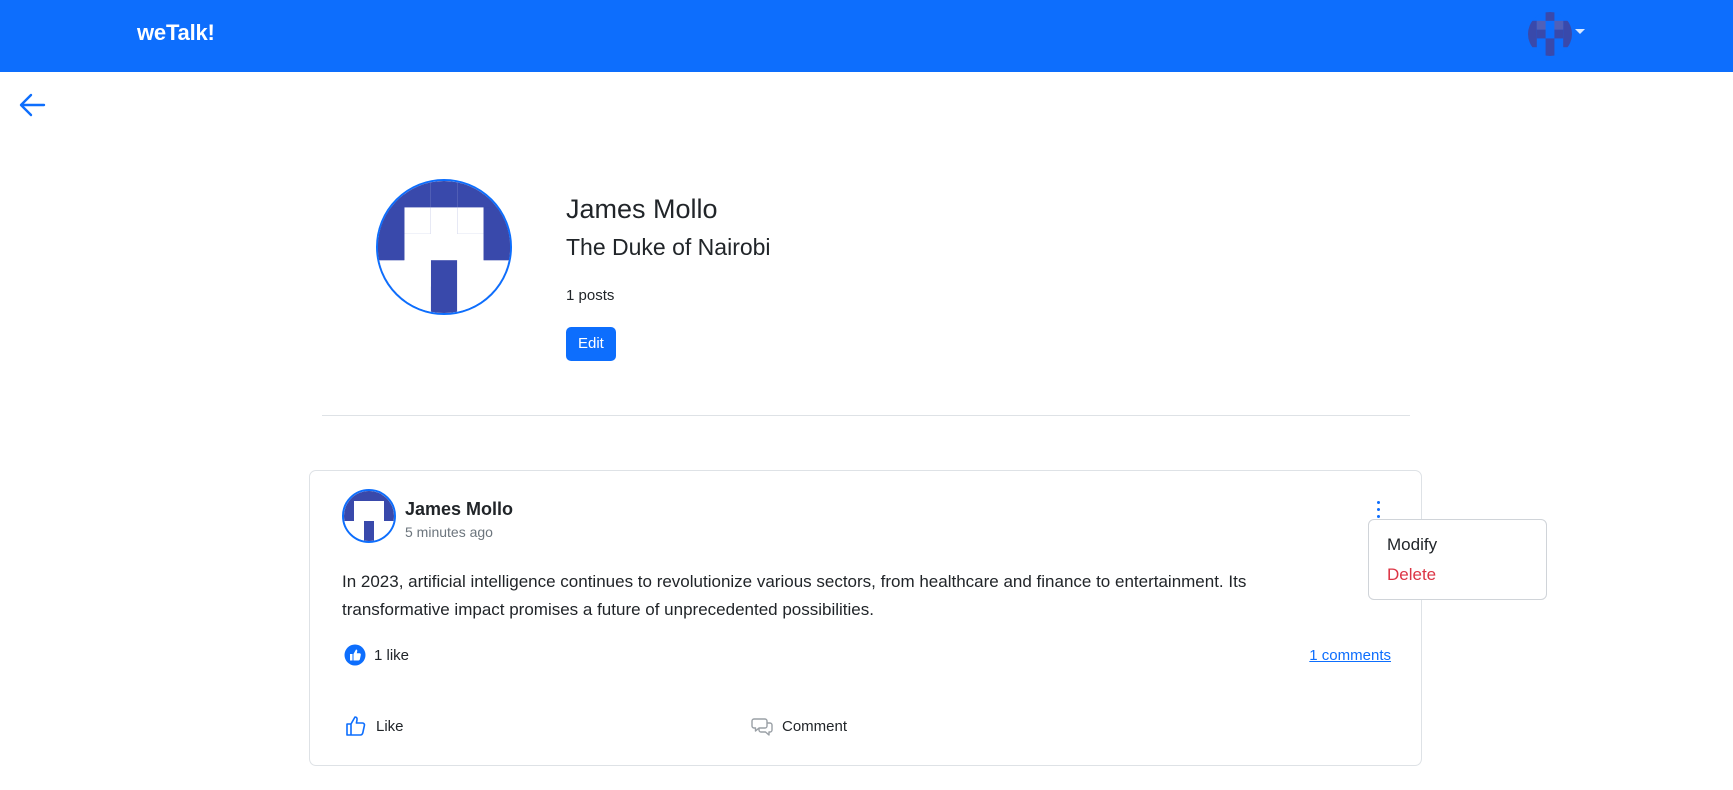 This screenshot has width=1733, height=790. I want to click on profile-post-count: 1 posts, so click(590, 295).